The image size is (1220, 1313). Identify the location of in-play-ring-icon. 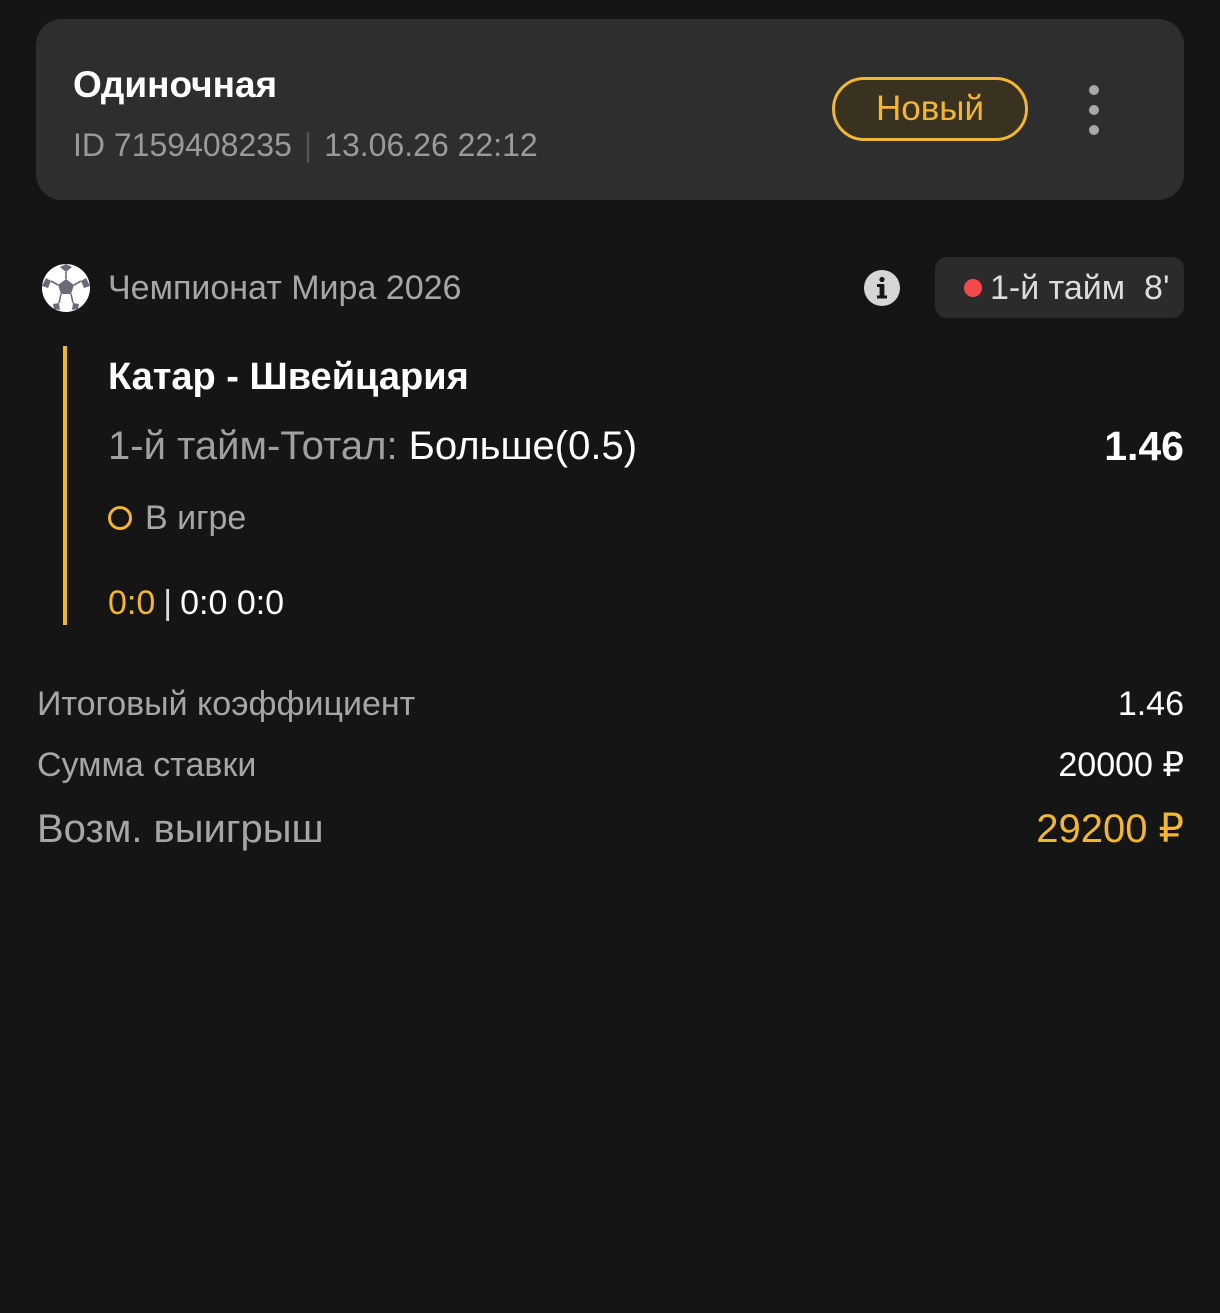
(120, 518).